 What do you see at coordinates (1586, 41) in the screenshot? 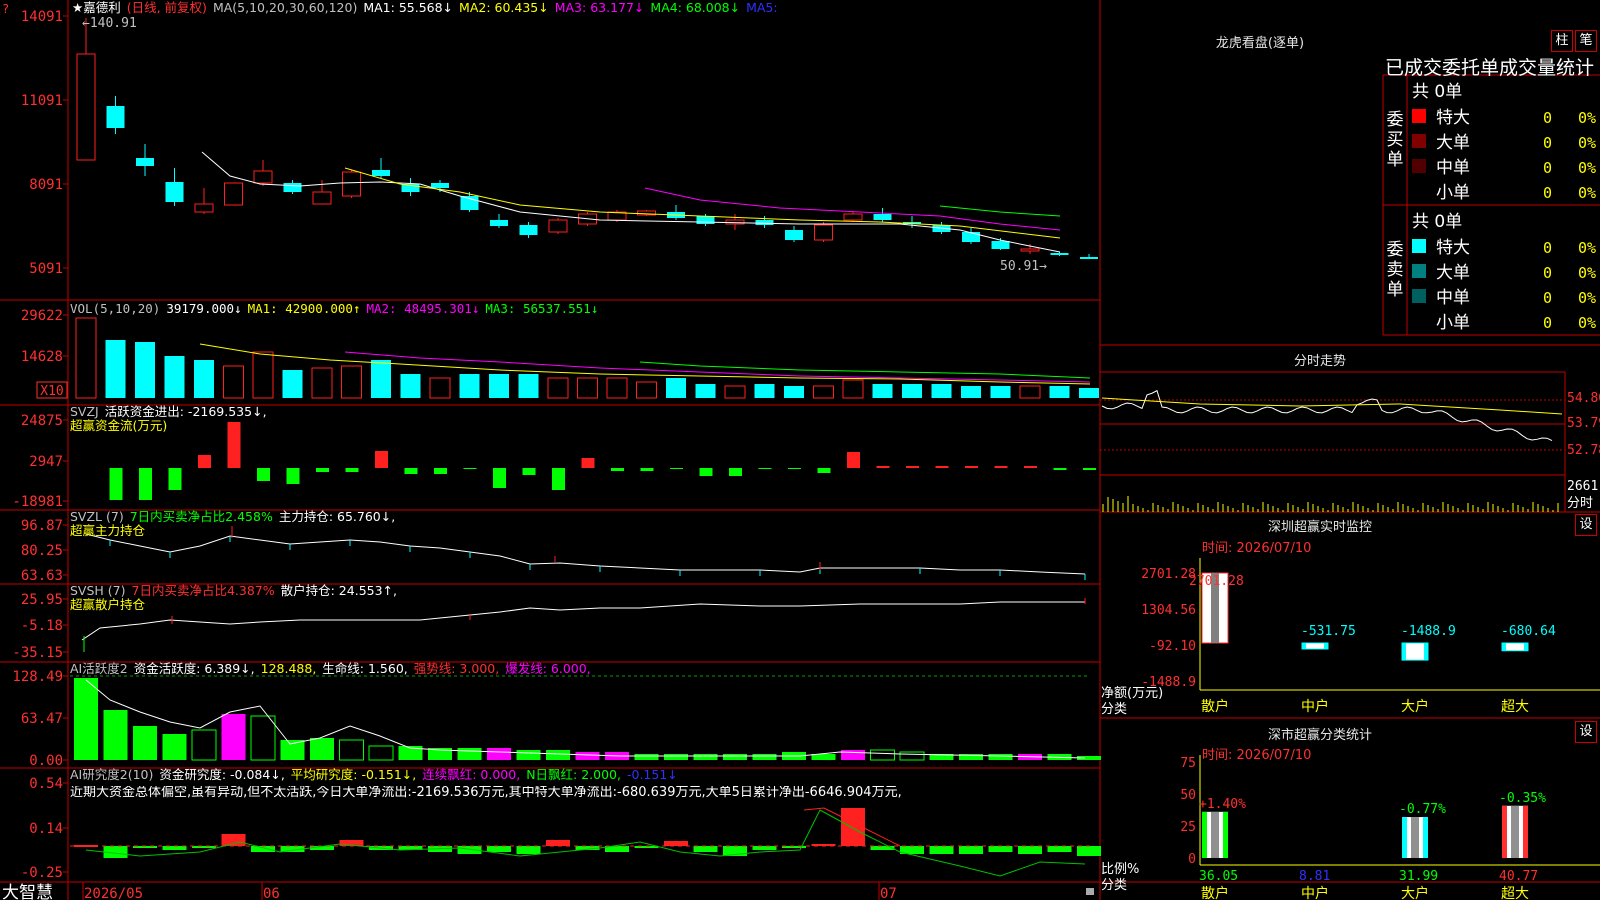
I see `tick-mode-button: 笔` at bounding box center [1586, 41].